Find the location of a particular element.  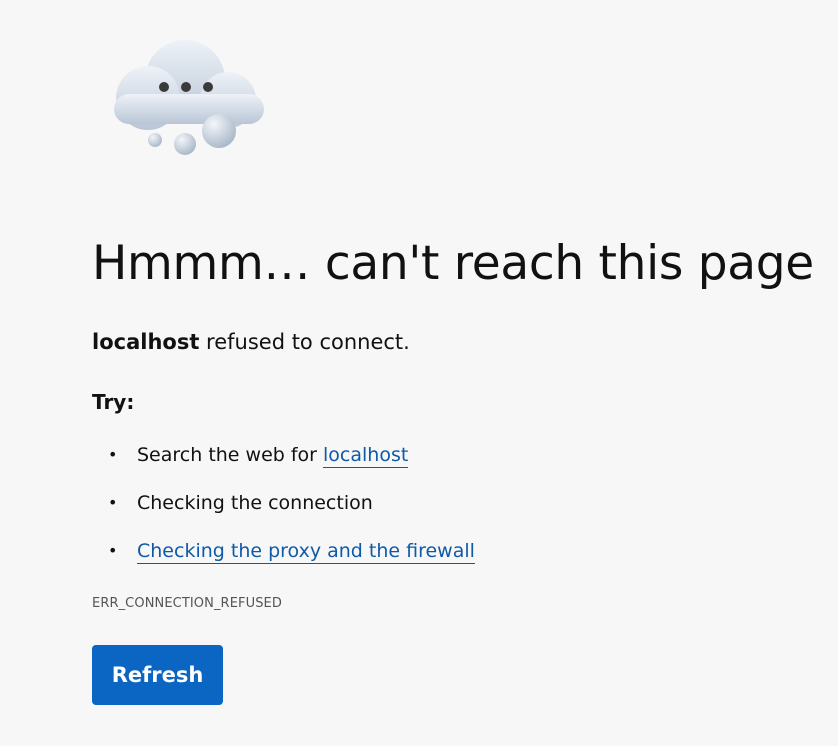

error-description: localhost refused to connect. is located at coordinates (251, 342).